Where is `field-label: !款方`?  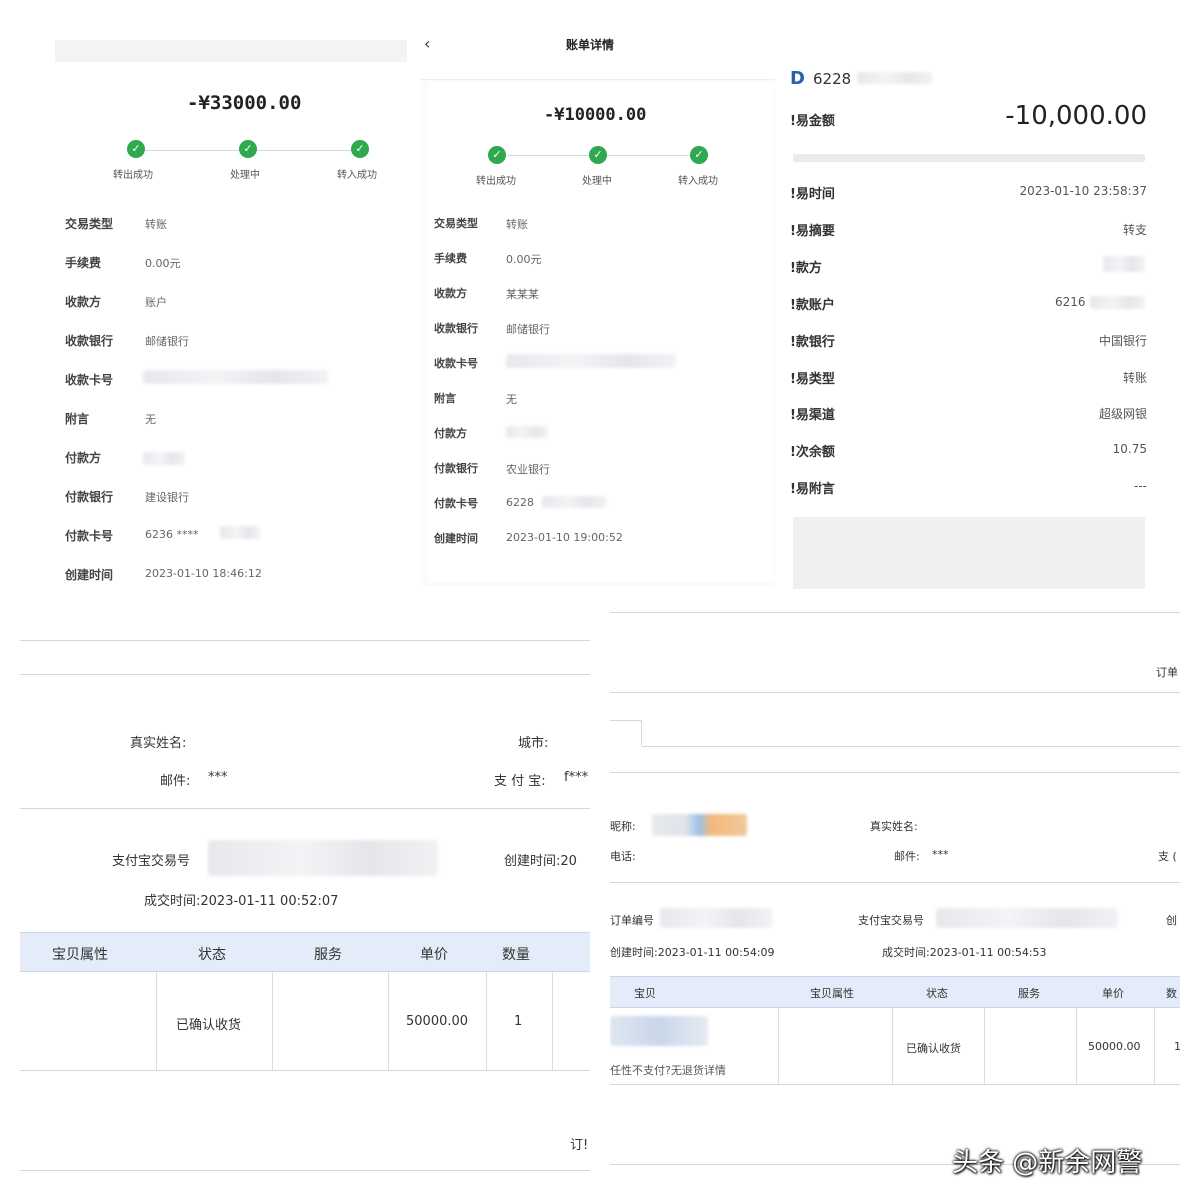
field-label: !款方 is located at coordinates (806, 268).